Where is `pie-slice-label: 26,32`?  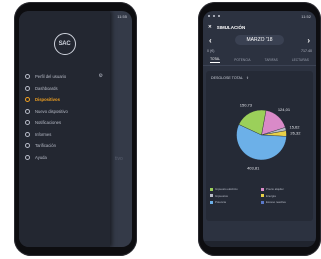 pie-slice-label: 26,32 is located at coordinates (295, 133).